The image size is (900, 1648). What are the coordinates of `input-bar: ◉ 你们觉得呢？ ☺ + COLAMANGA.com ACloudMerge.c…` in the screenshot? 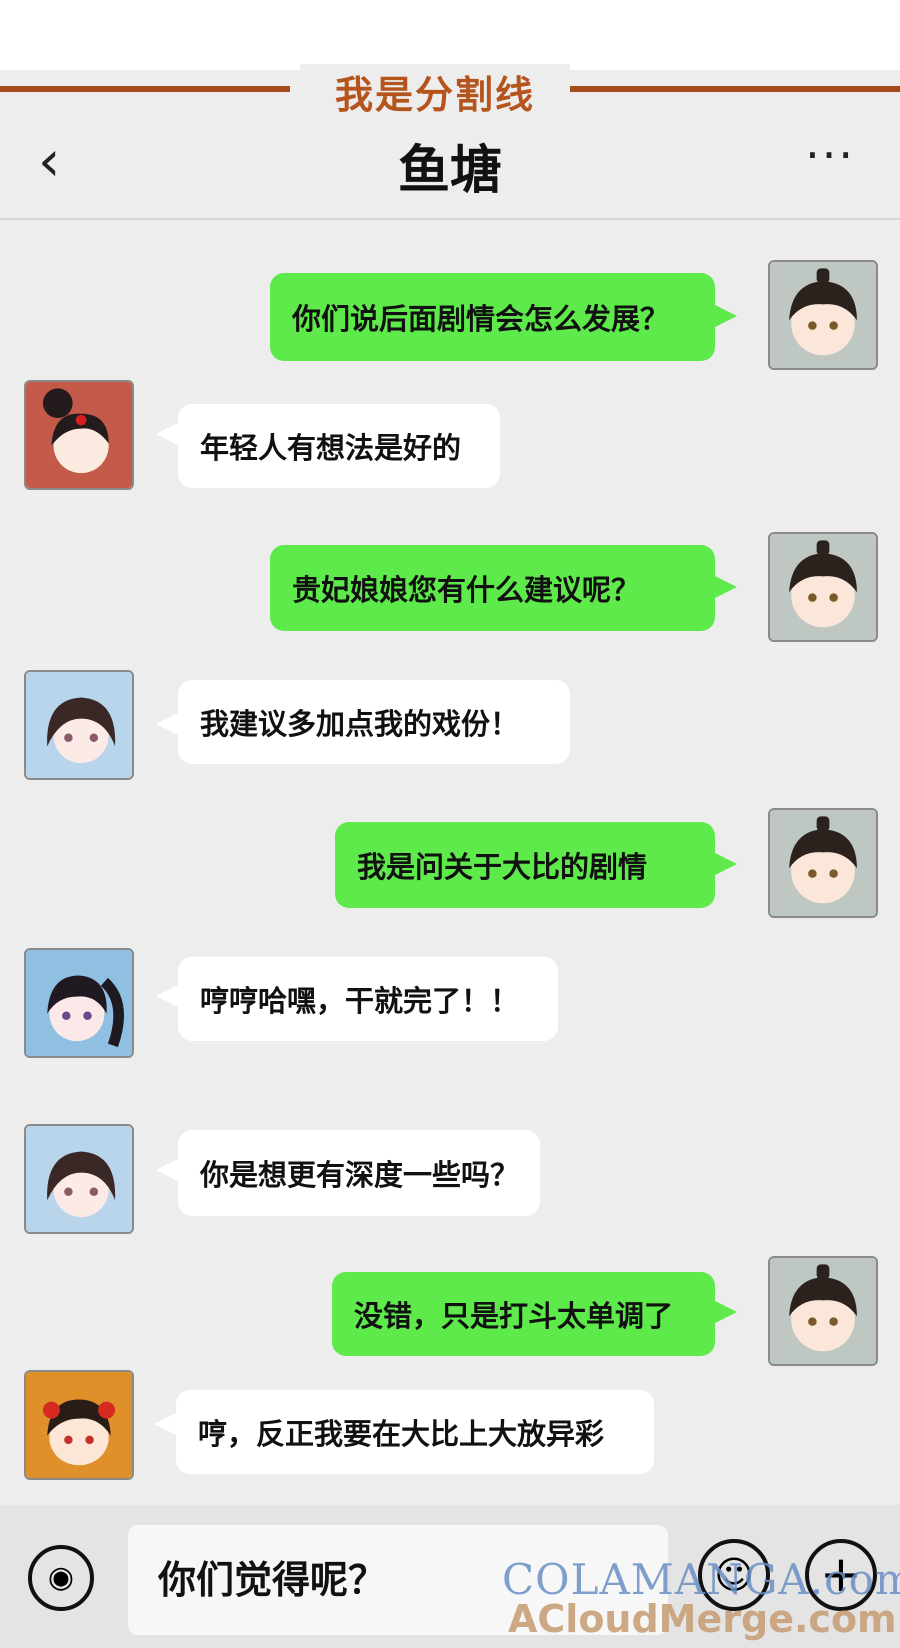 It's located at (450, 1576).